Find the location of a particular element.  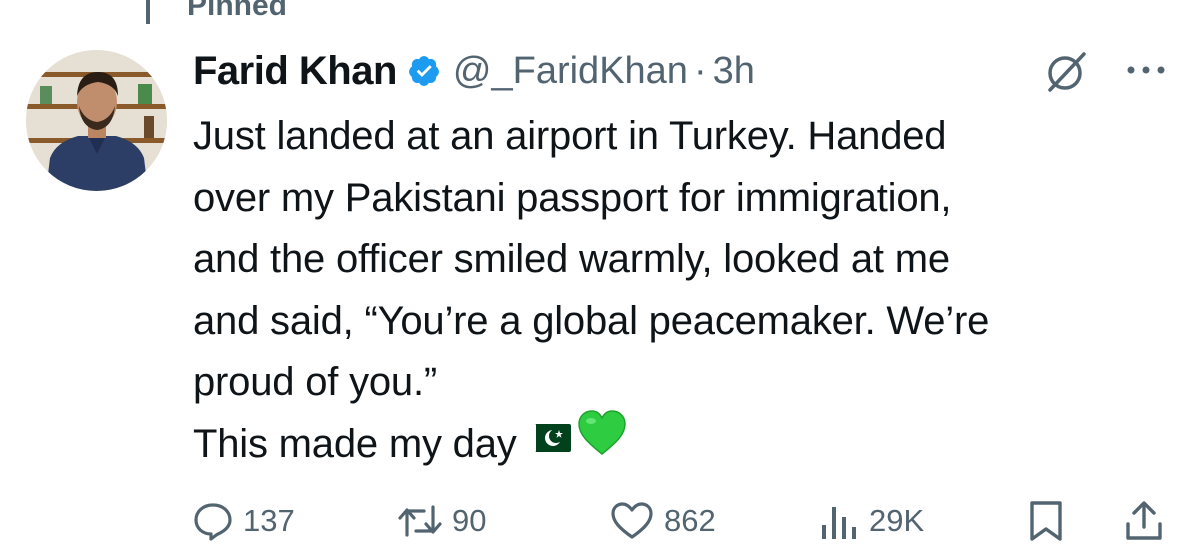

tweet-header: Farid Khan @_FaridKhan · 3h is located at coordinates (474, 71).